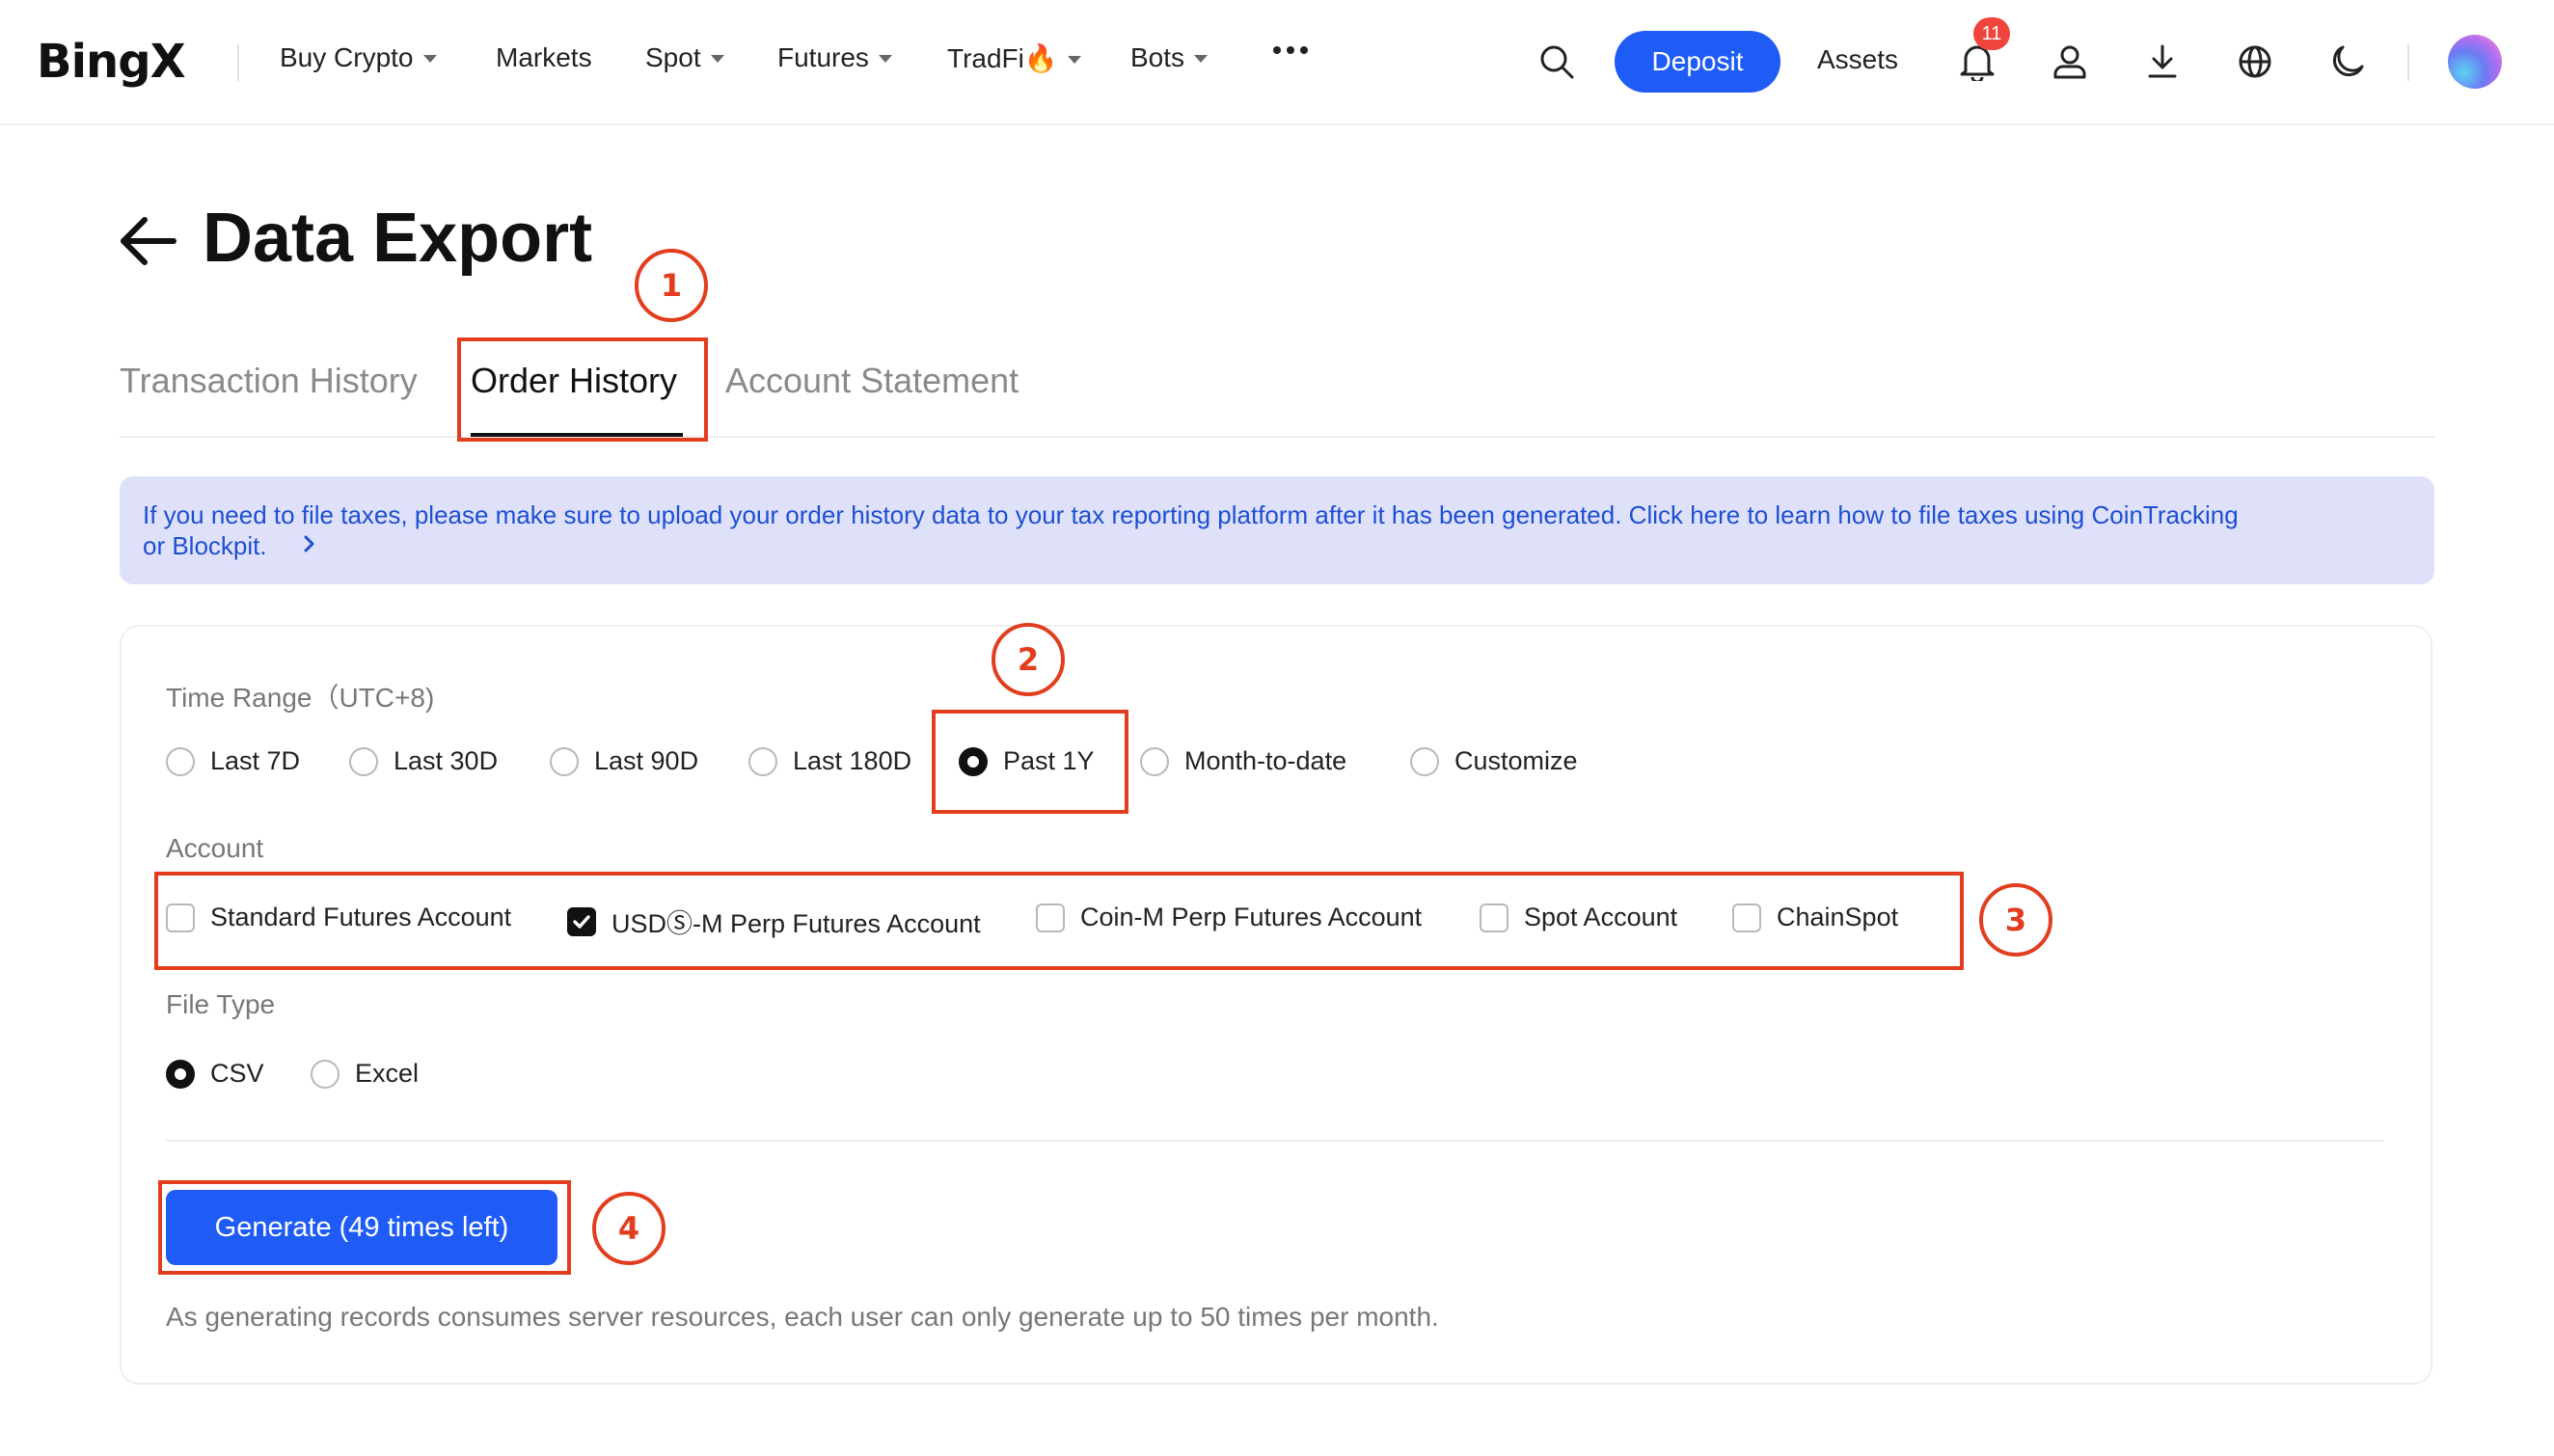 The height and width of the screenshot is (1456, 2554). I want to click on nav-markets: Markets, so click(544, 57).